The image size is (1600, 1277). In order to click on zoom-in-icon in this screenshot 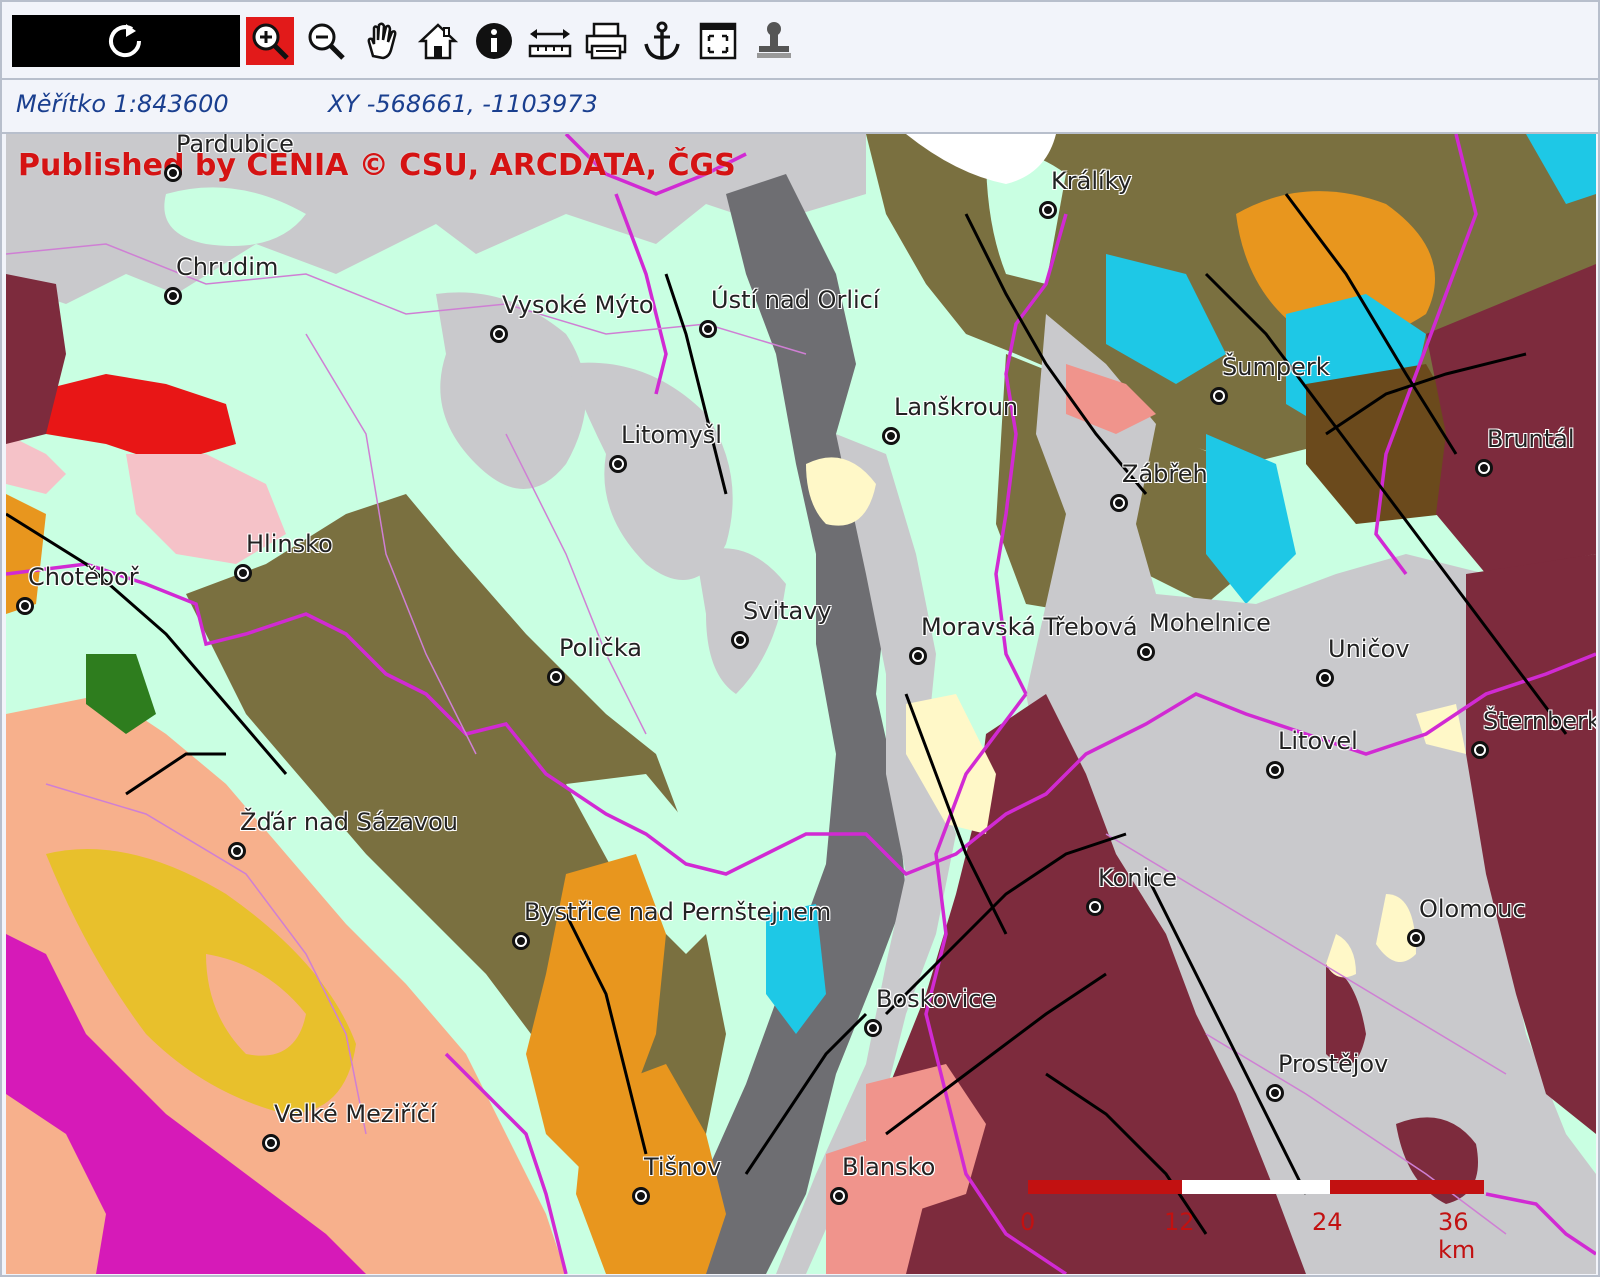, I will do `click(270, 41)`.